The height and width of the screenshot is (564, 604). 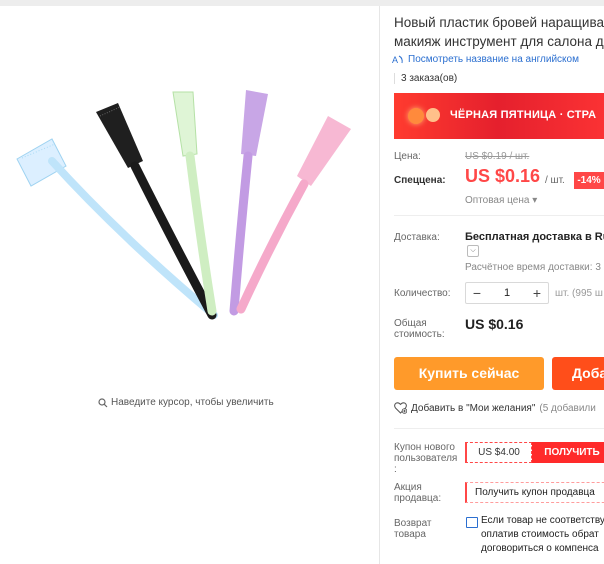 What do you see at coordinates (418, 498) in the screenshot?
I see `seller-promo-label-line2: продавца:` at bounding box center [418, 498].